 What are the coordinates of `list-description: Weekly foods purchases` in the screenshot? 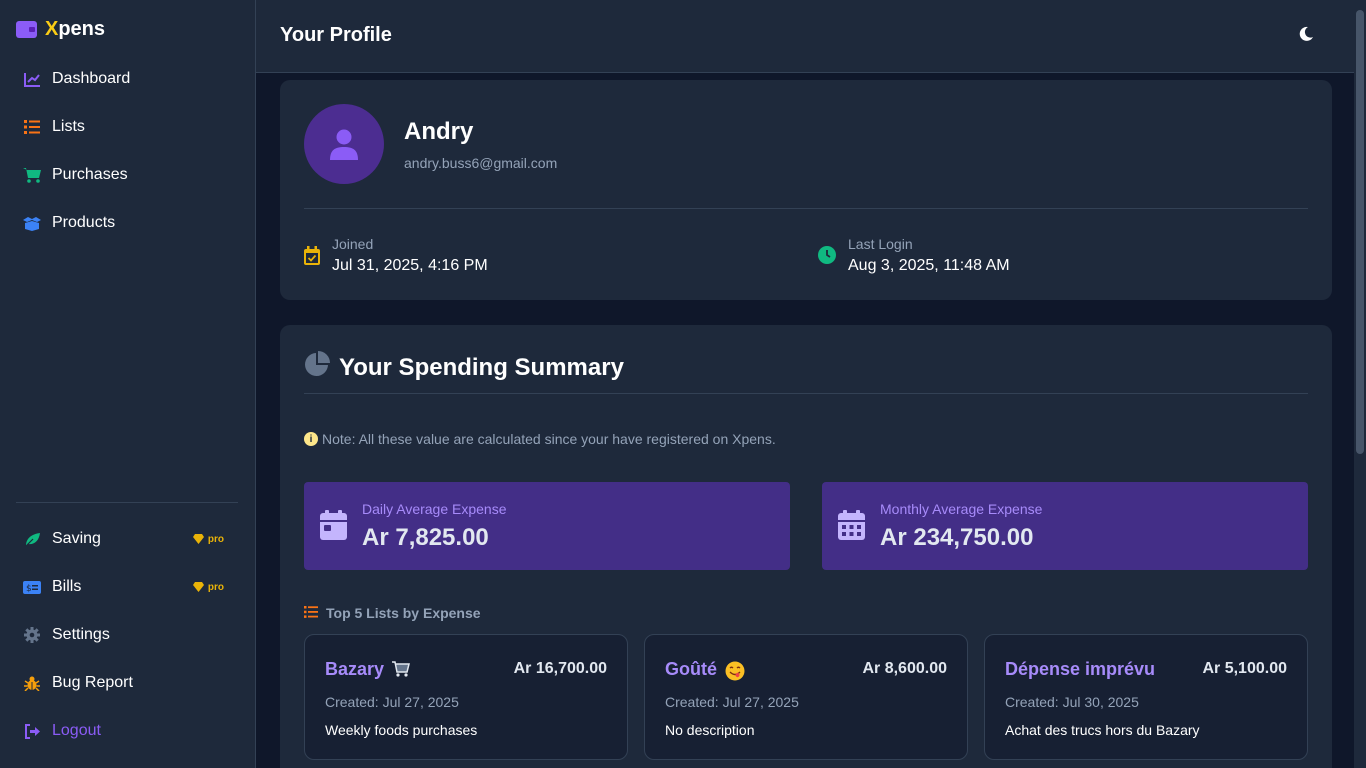 It's located at (401, 730).